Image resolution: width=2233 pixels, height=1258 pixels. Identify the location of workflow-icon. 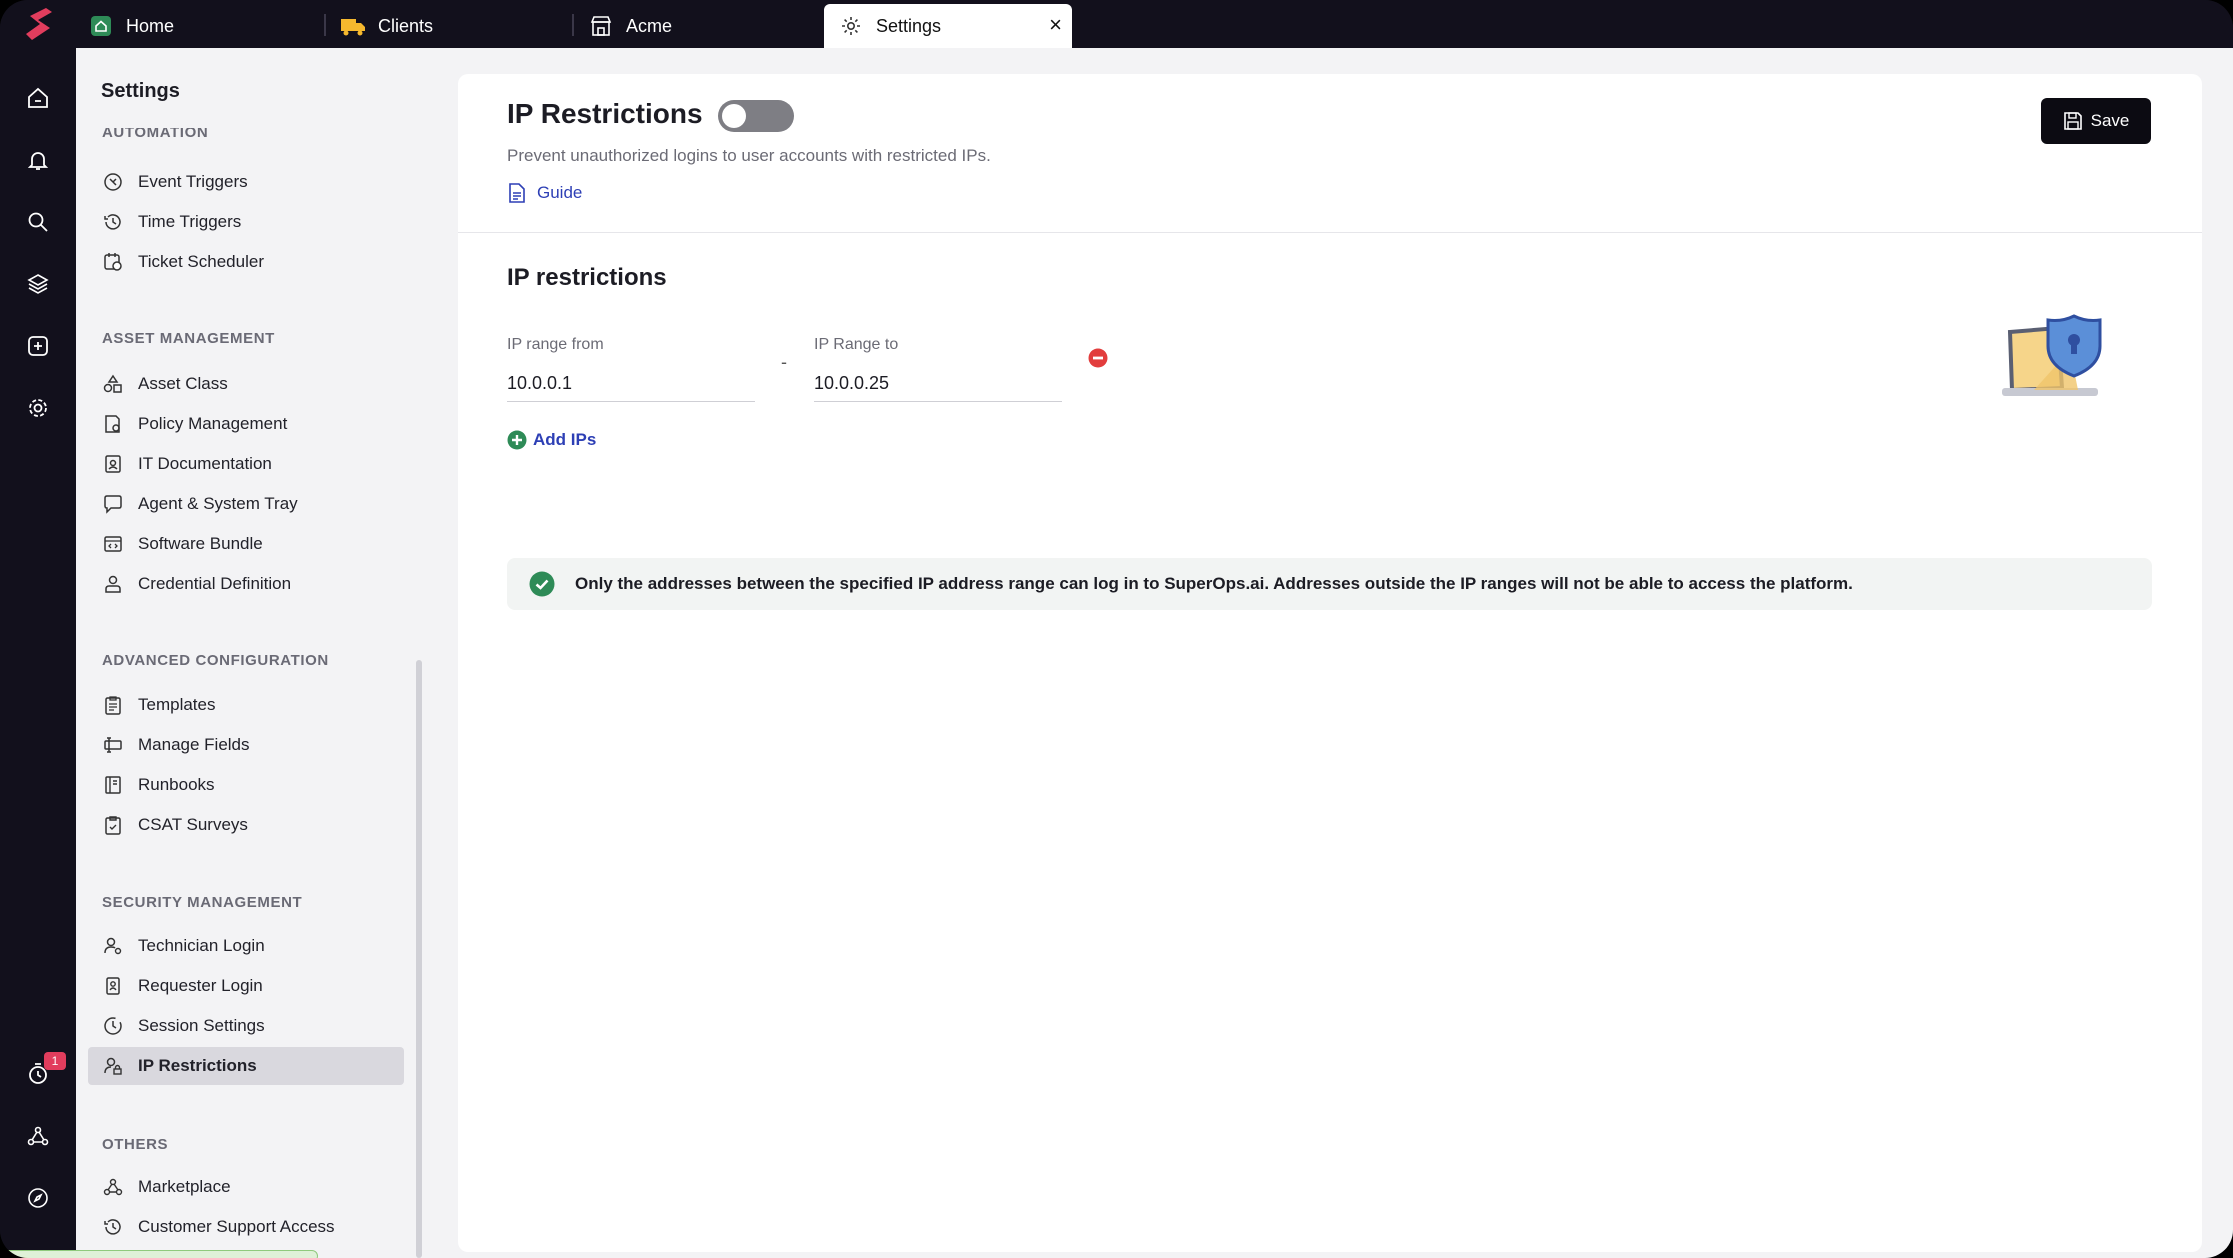
(38, 1136).